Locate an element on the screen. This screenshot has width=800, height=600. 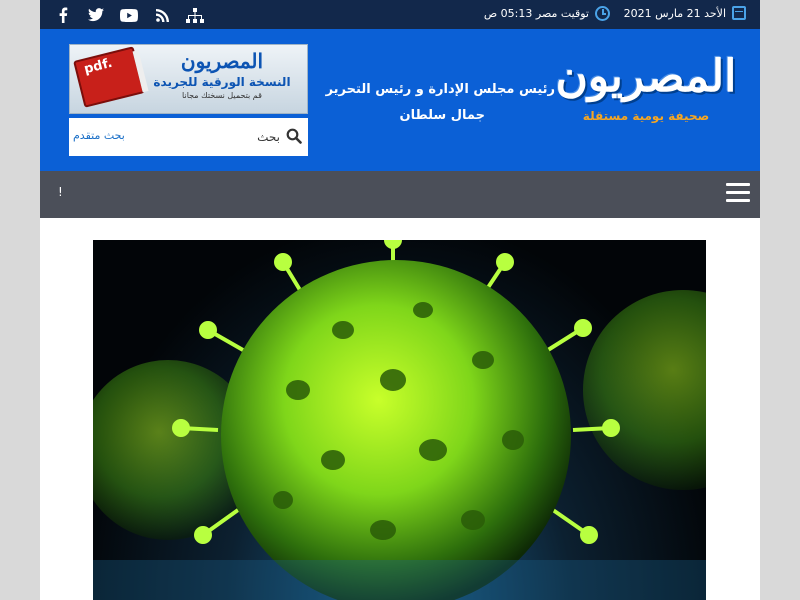
time-text: توقيت مصر 05:13 ص is located at coordinates (536, 13).